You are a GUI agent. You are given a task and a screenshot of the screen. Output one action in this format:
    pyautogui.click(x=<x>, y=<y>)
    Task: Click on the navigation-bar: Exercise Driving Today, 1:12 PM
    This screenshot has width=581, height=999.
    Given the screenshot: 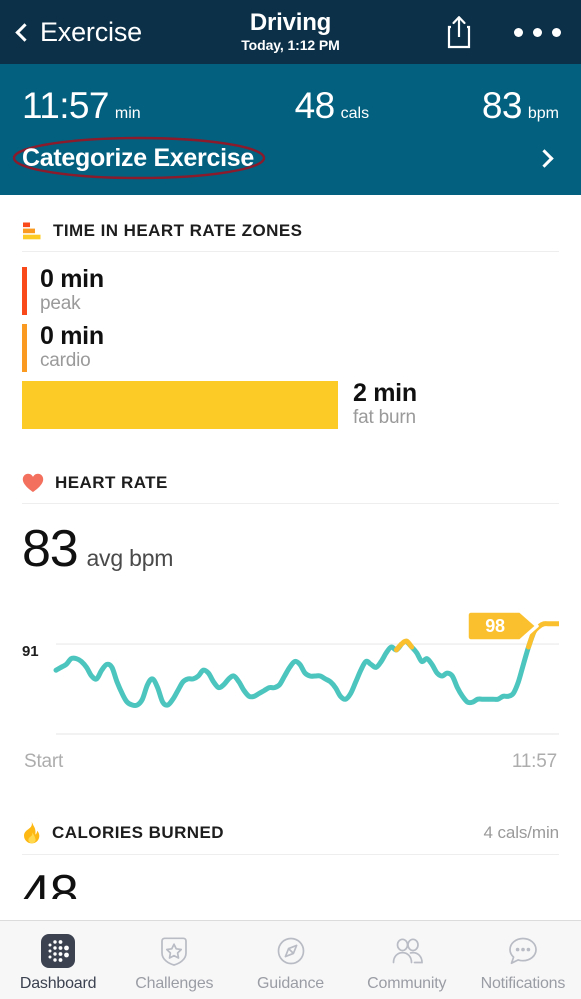 What is the action you would take?
    pyautogui.click(x=290, y=32)
    